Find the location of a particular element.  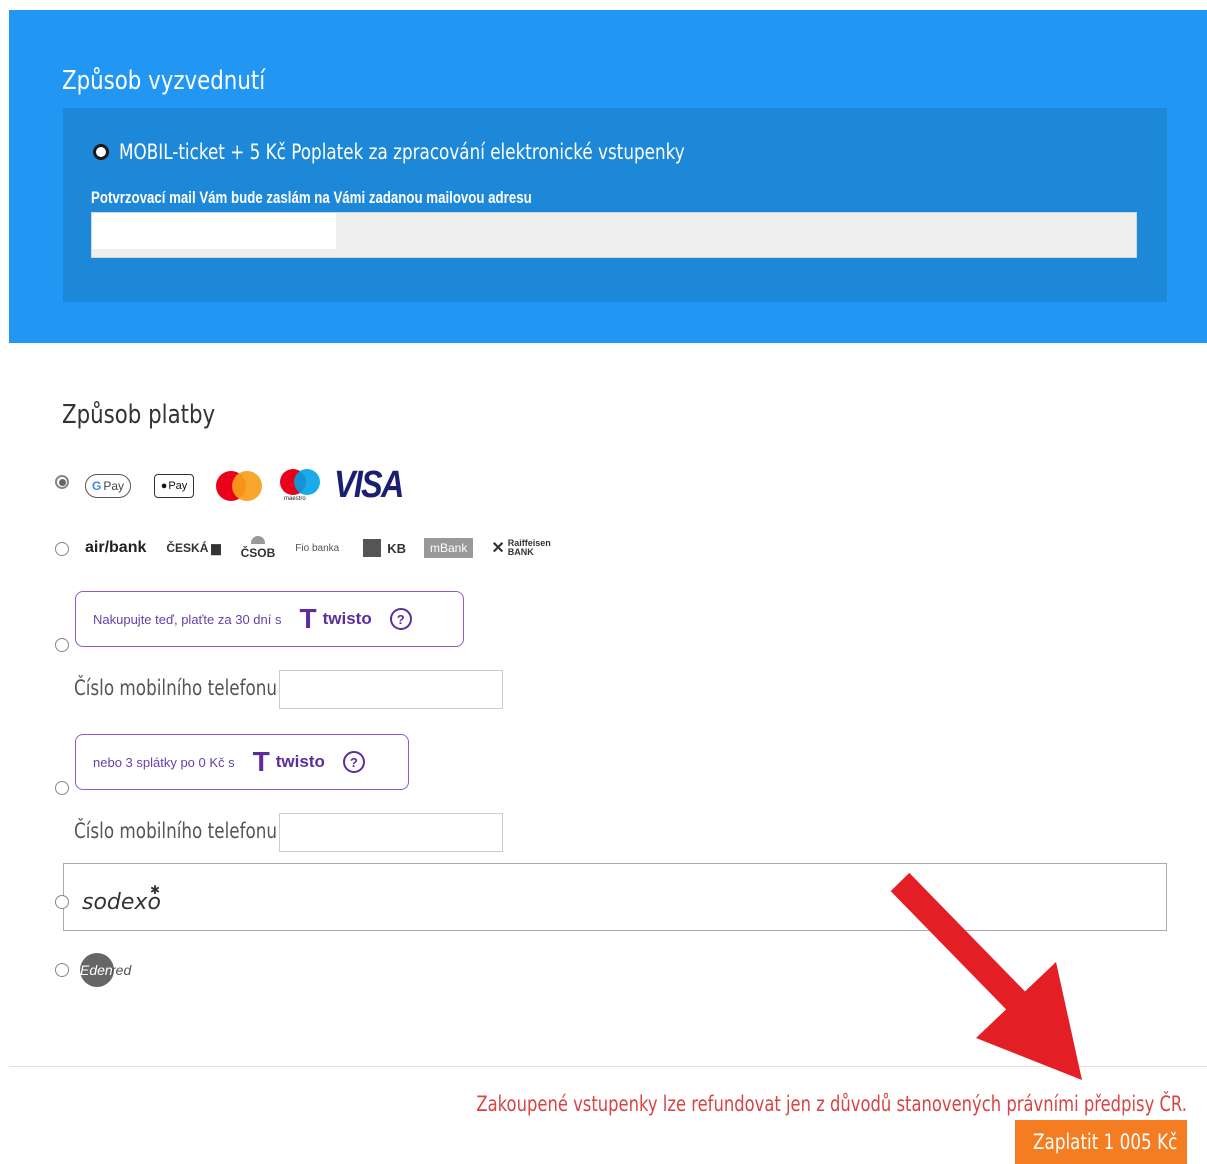

edenred-logo-text-2: red is located at coordinates (121, 970).